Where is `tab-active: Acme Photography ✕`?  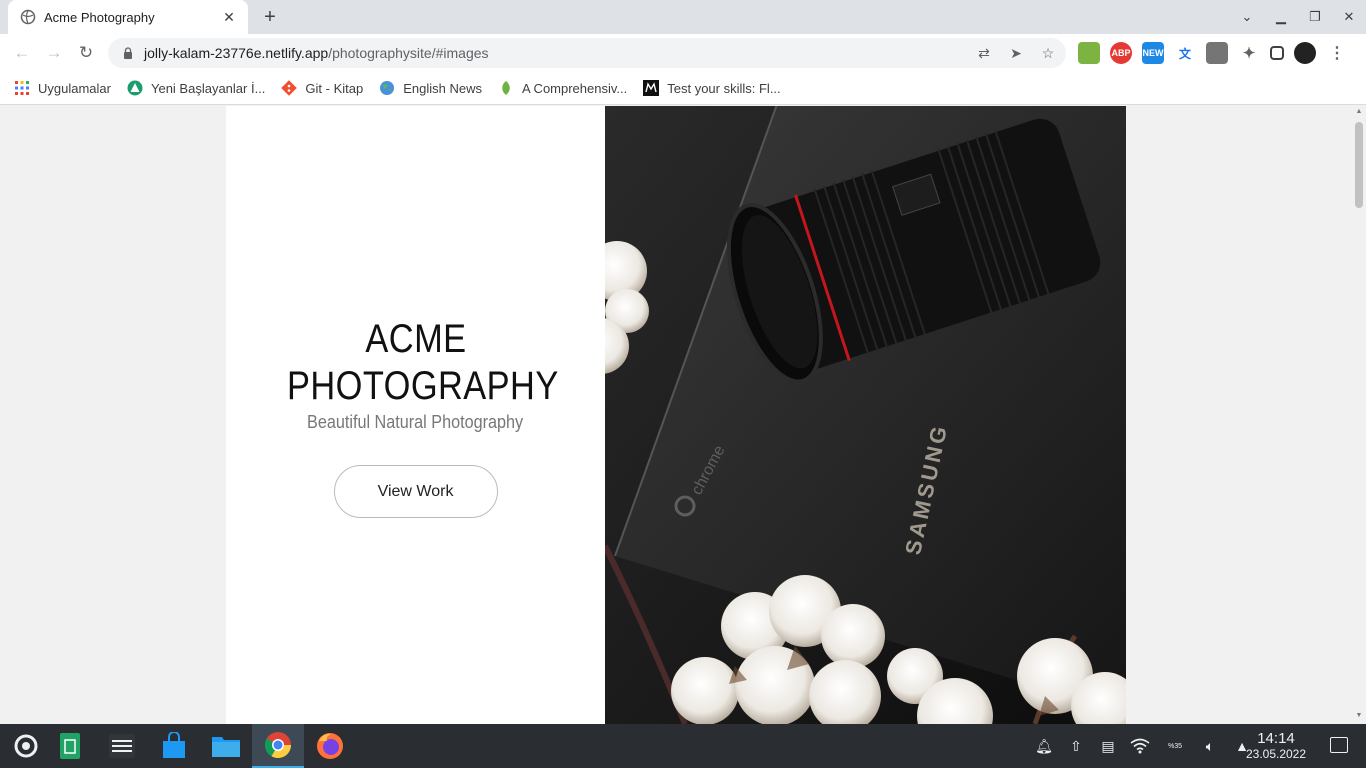
tab-active: Acme Photography ✕ is located at coordinates (128, 17).